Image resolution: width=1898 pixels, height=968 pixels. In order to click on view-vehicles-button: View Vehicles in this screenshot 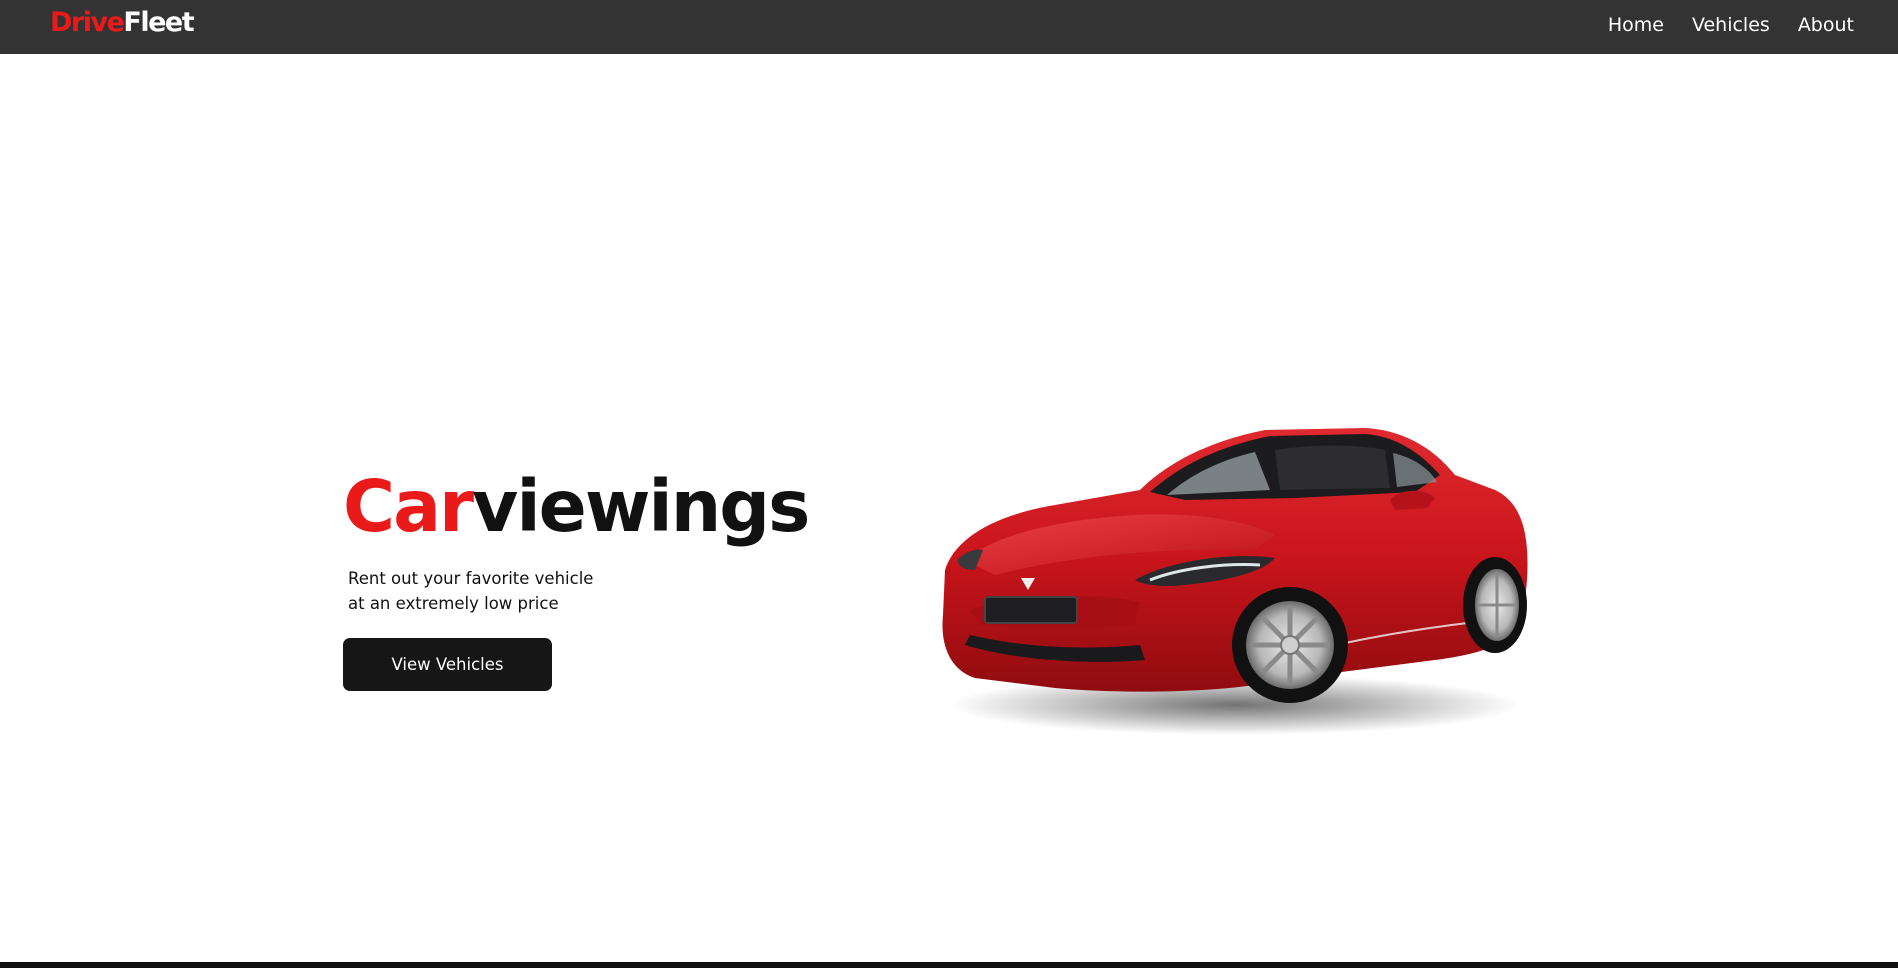, I will do `click(447, 664)`.